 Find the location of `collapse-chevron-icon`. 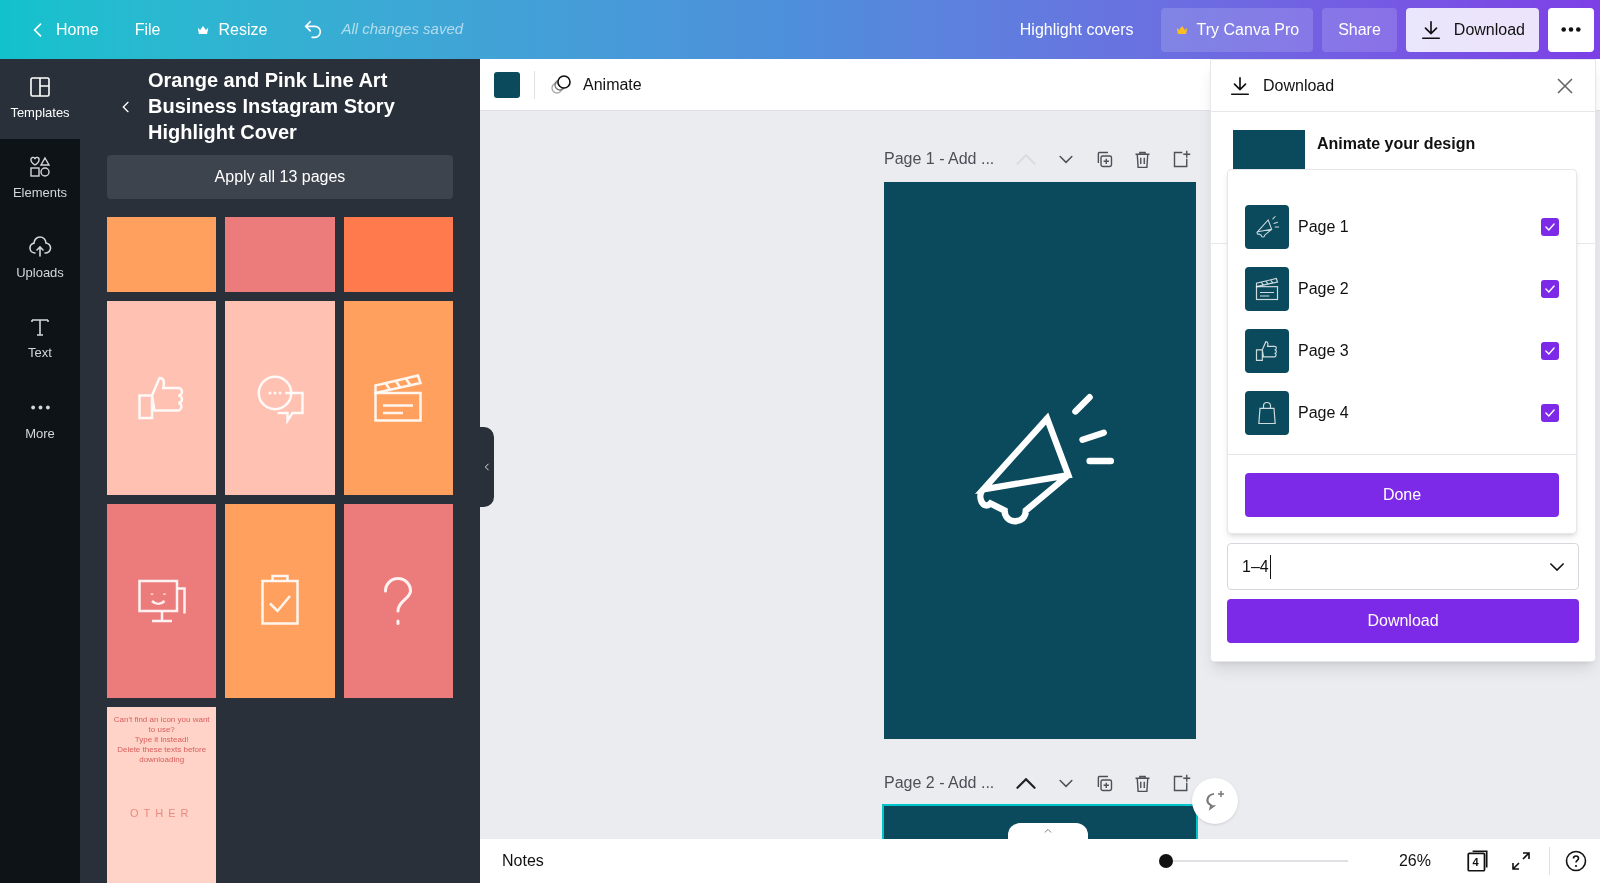

collapse-chevron-icon is located at coordinates (487, 467).